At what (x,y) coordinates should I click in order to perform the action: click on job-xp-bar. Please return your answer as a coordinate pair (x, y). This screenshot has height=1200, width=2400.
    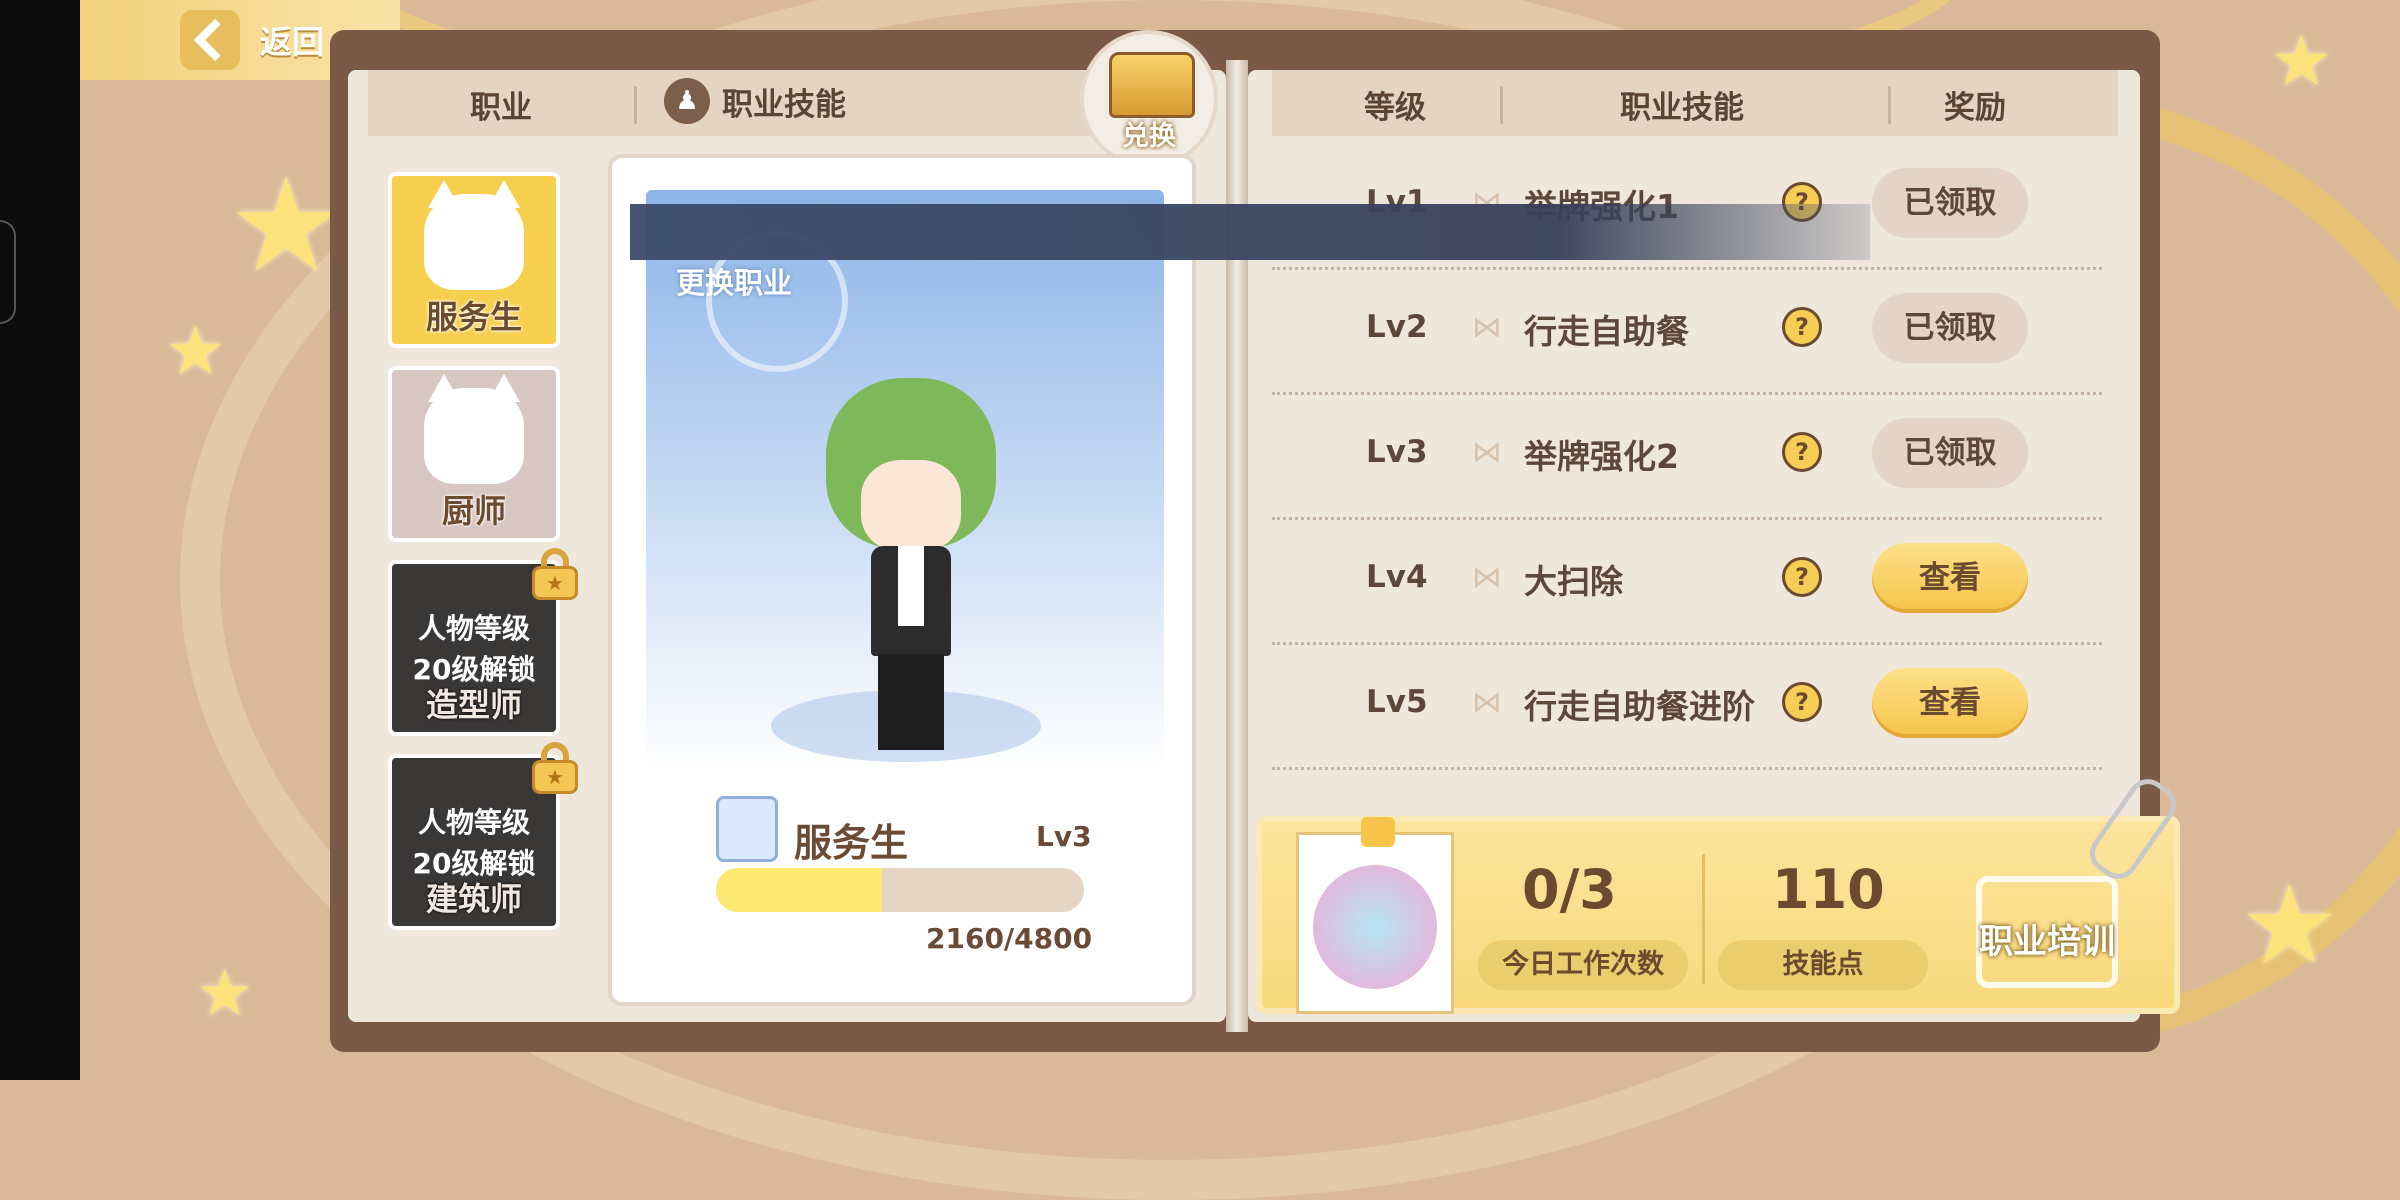
    Looking at the image, I should click on (900, 890).